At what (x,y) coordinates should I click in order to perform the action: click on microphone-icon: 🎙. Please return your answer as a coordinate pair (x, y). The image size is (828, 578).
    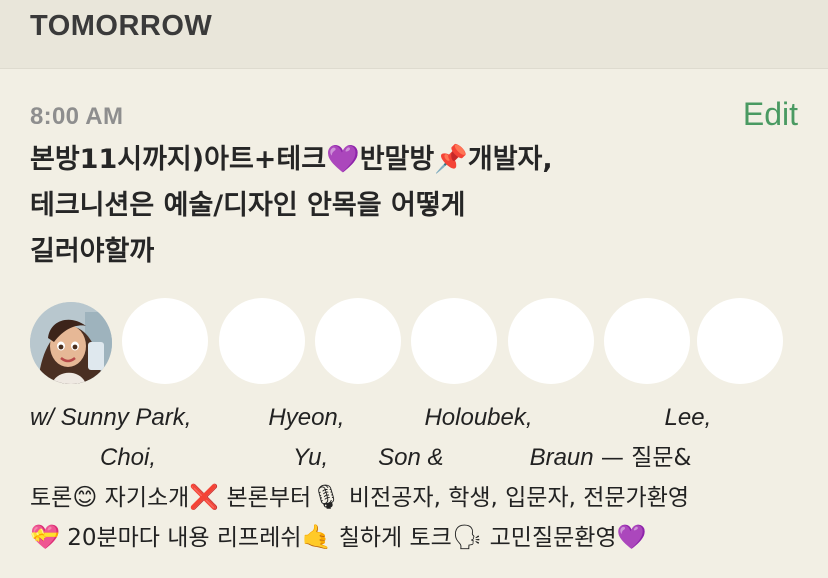
    Looking at the image, I should click on (326, 497).